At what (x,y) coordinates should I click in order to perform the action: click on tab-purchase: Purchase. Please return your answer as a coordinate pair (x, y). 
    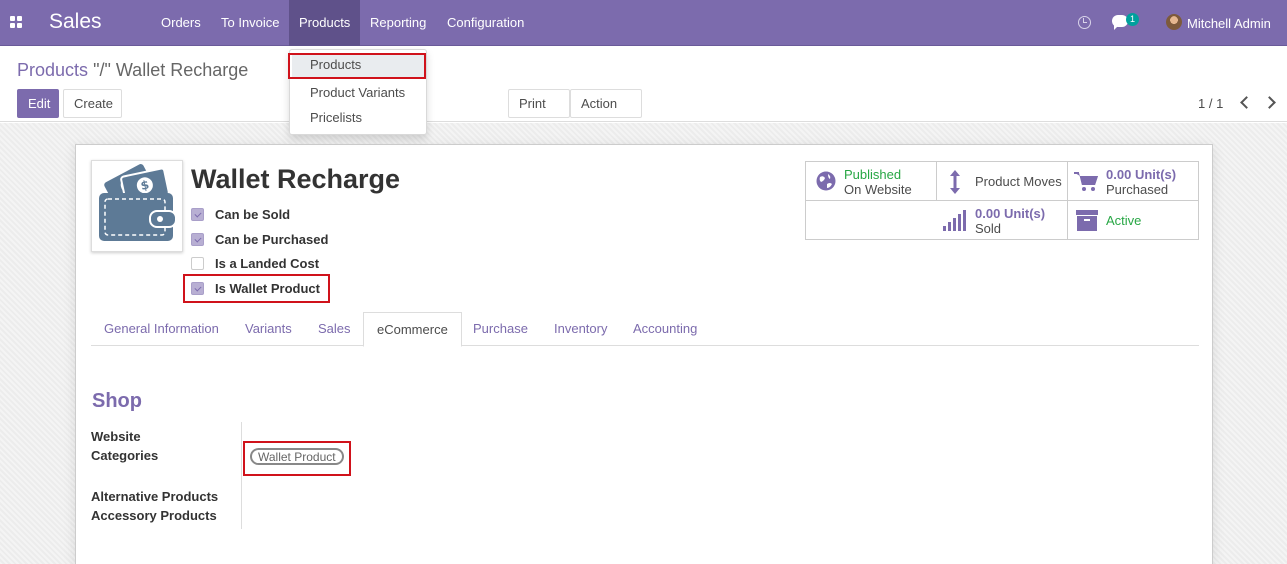
    Looking at the image, I should click on (500, 329).